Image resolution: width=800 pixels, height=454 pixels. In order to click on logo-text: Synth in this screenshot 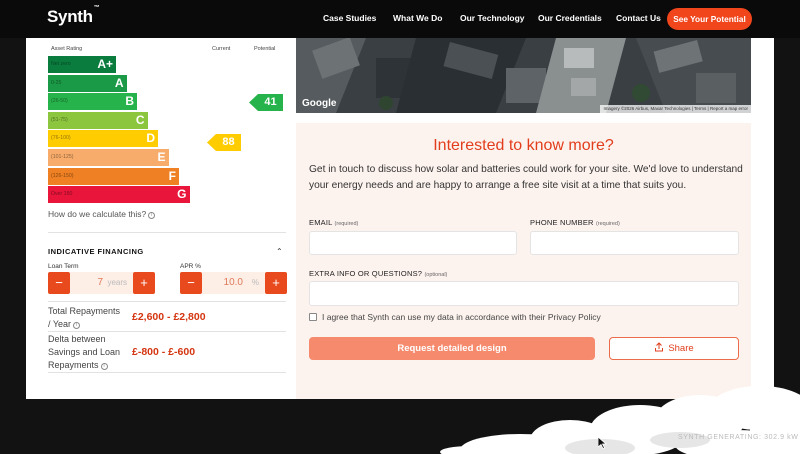, I will do `click(70, 16)`.